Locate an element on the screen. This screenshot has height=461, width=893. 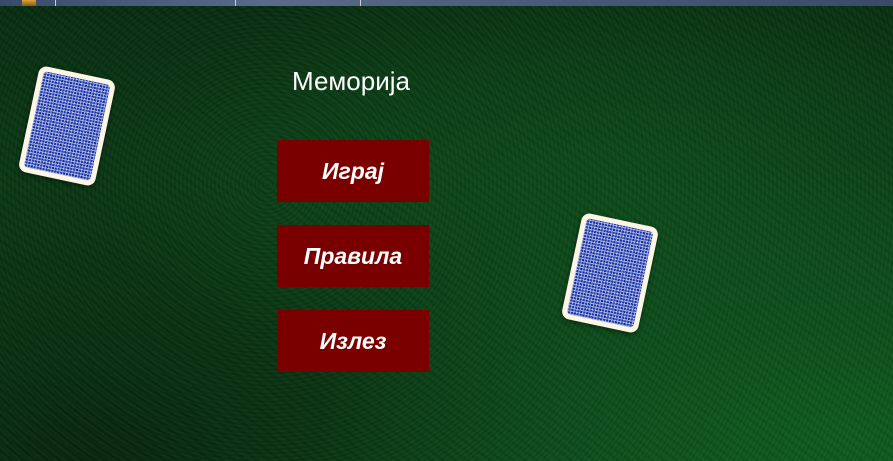
rules-button: Правила is located at coordinates (353, 256).